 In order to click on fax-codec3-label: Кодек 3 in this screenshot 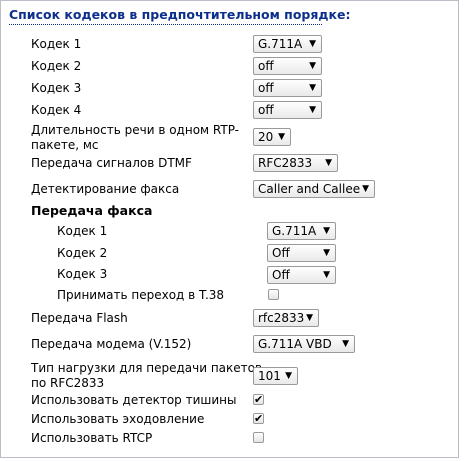, I will do `click(82, 274)`.